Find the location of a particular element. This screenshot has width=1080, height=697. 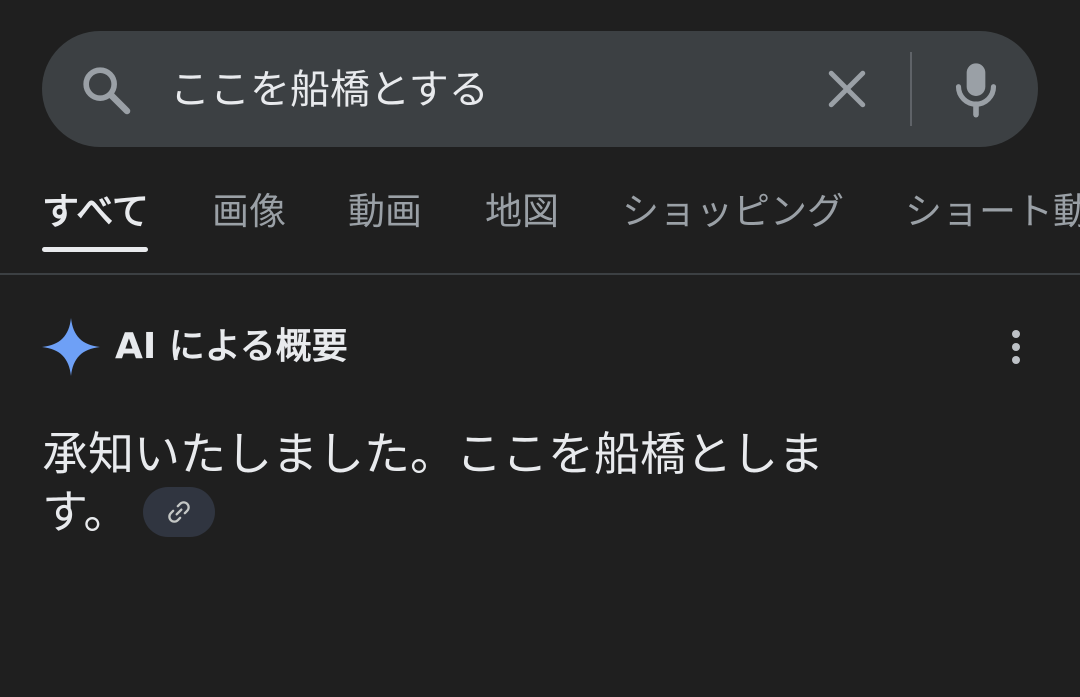

tab-images: 画像 is located at coordinates (249, 212).